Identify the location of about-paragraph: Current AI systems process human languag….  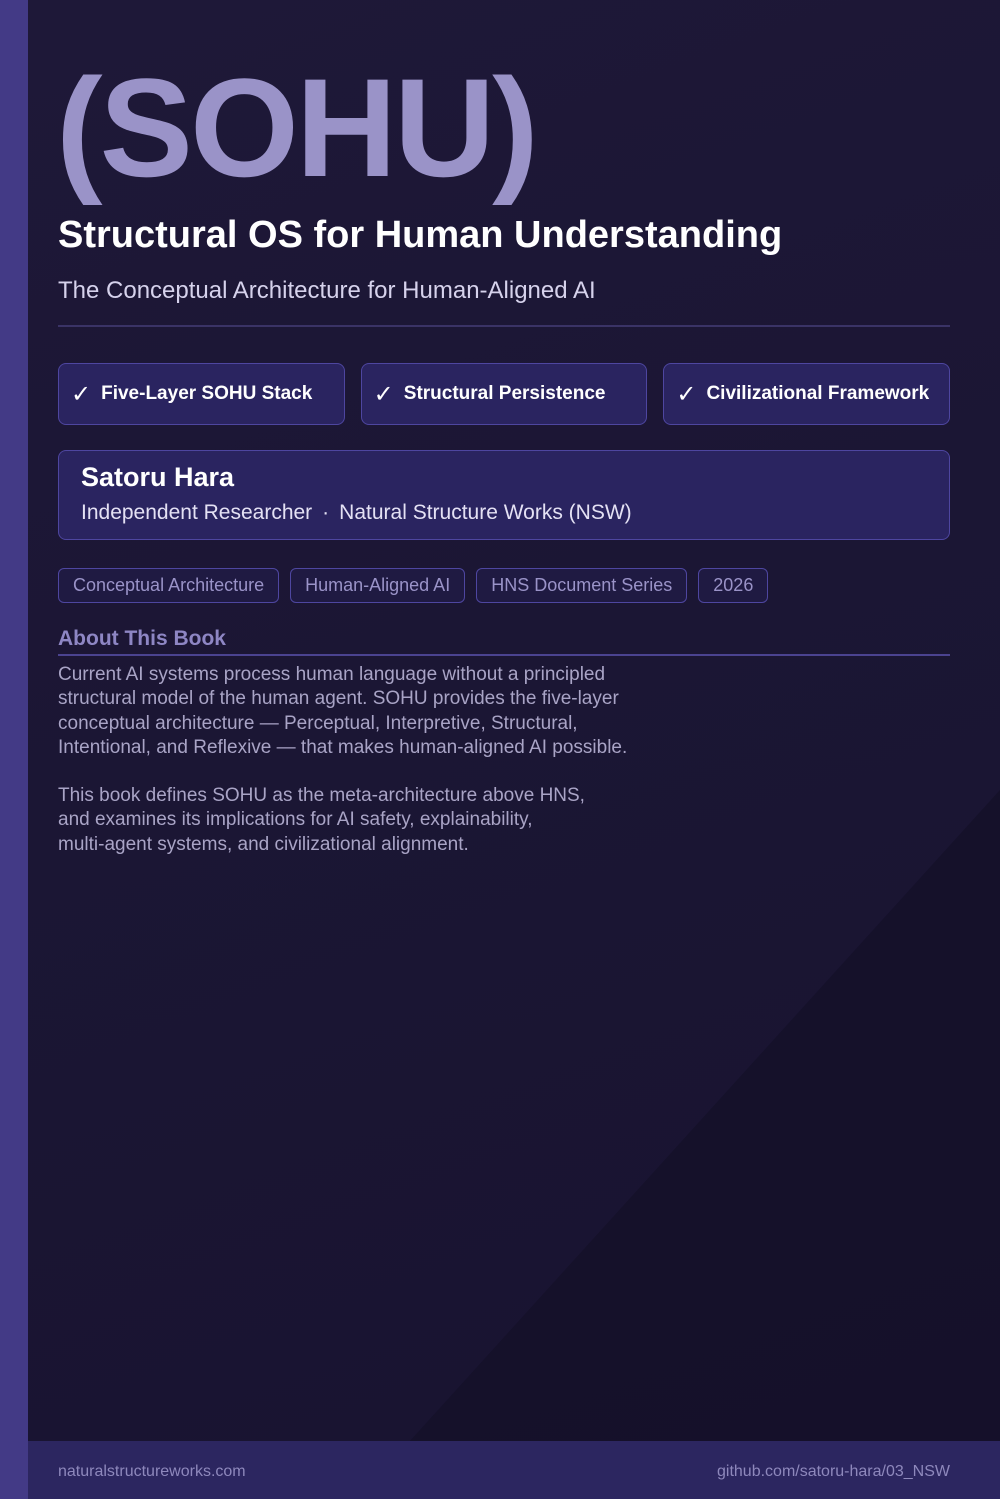
(343, 711).